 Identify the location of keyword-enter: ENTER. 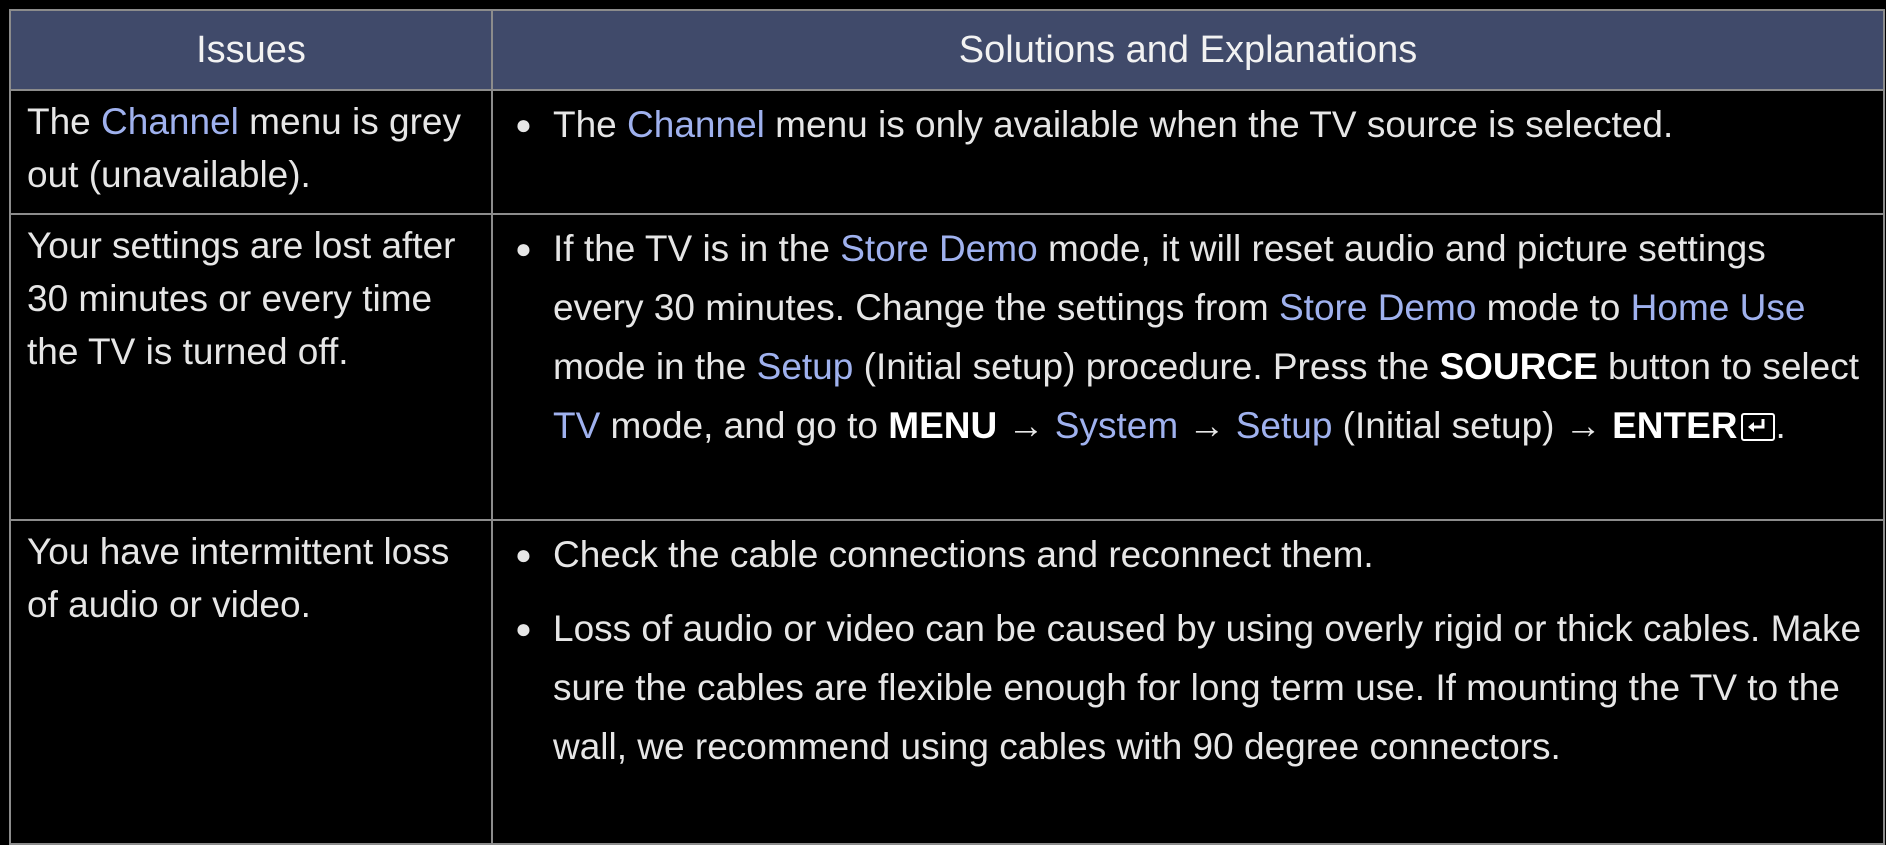
(1675, 425).